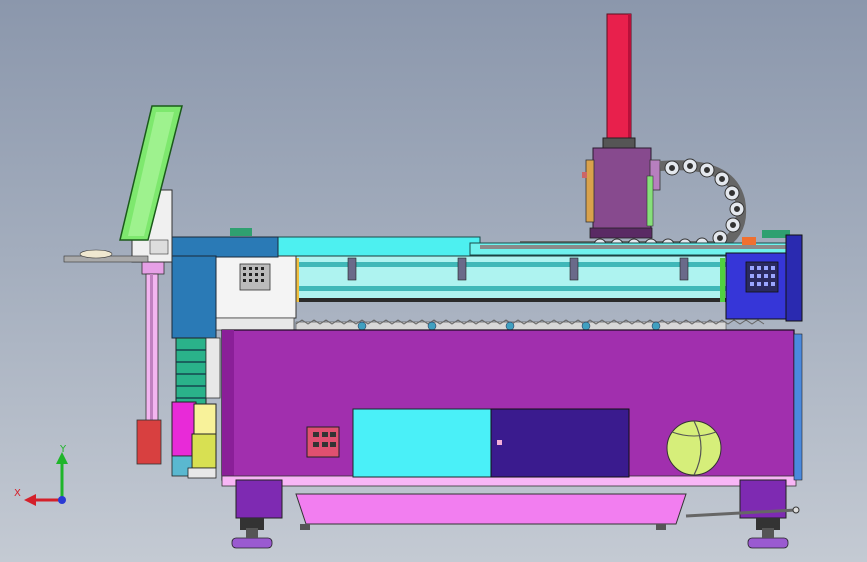 The image size is (867, 562). What do you see at coordinates (560, 443) in the screenshot?
I see `access-door-navy` at bounding box center [560, 443].